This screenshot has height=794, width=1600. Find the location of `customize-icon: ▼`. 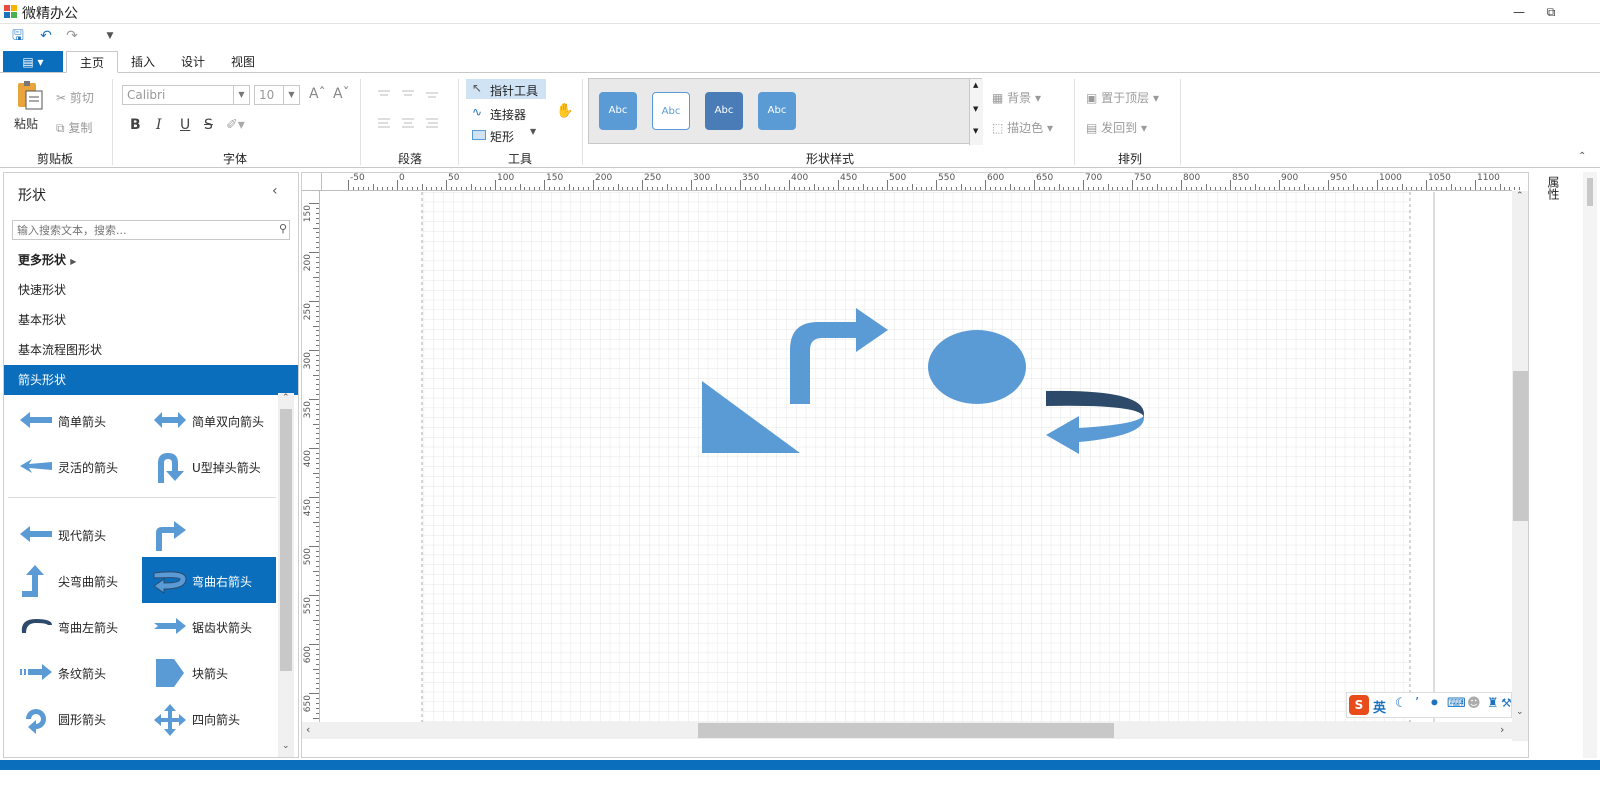

customize-icon: ▼ is located at coordinates (110, 36).